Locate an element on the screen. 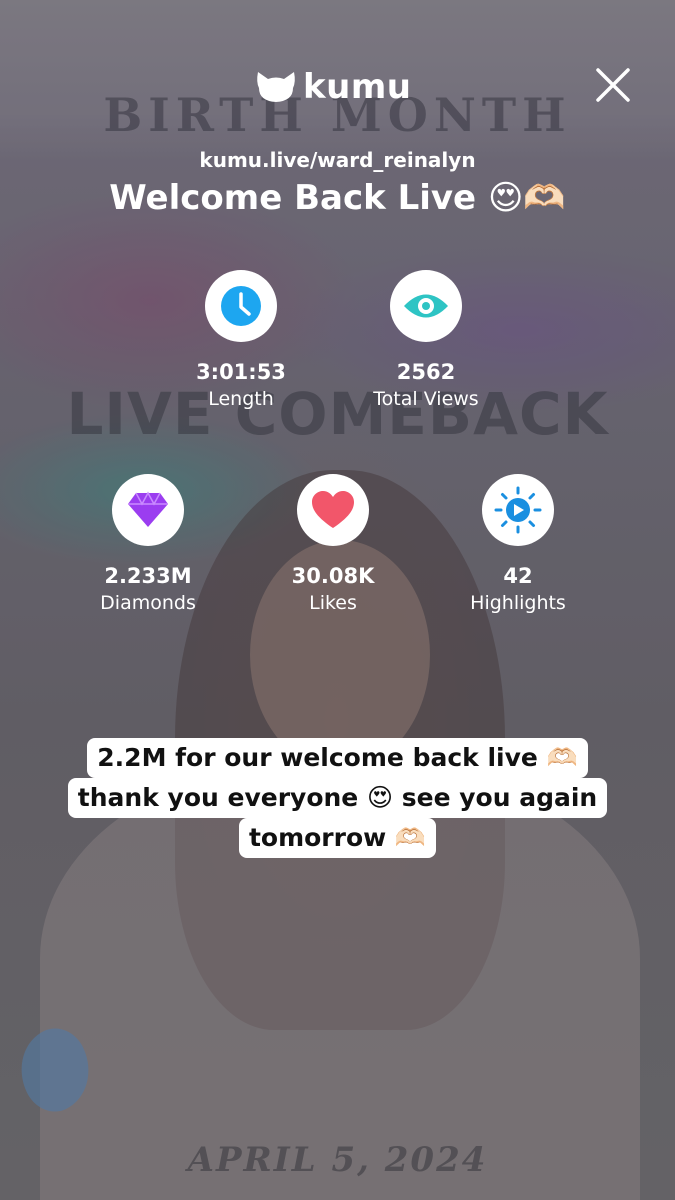 This screenshot has width=675, height=1200. diamond-icon-circle is located at coordinates (148, 510).